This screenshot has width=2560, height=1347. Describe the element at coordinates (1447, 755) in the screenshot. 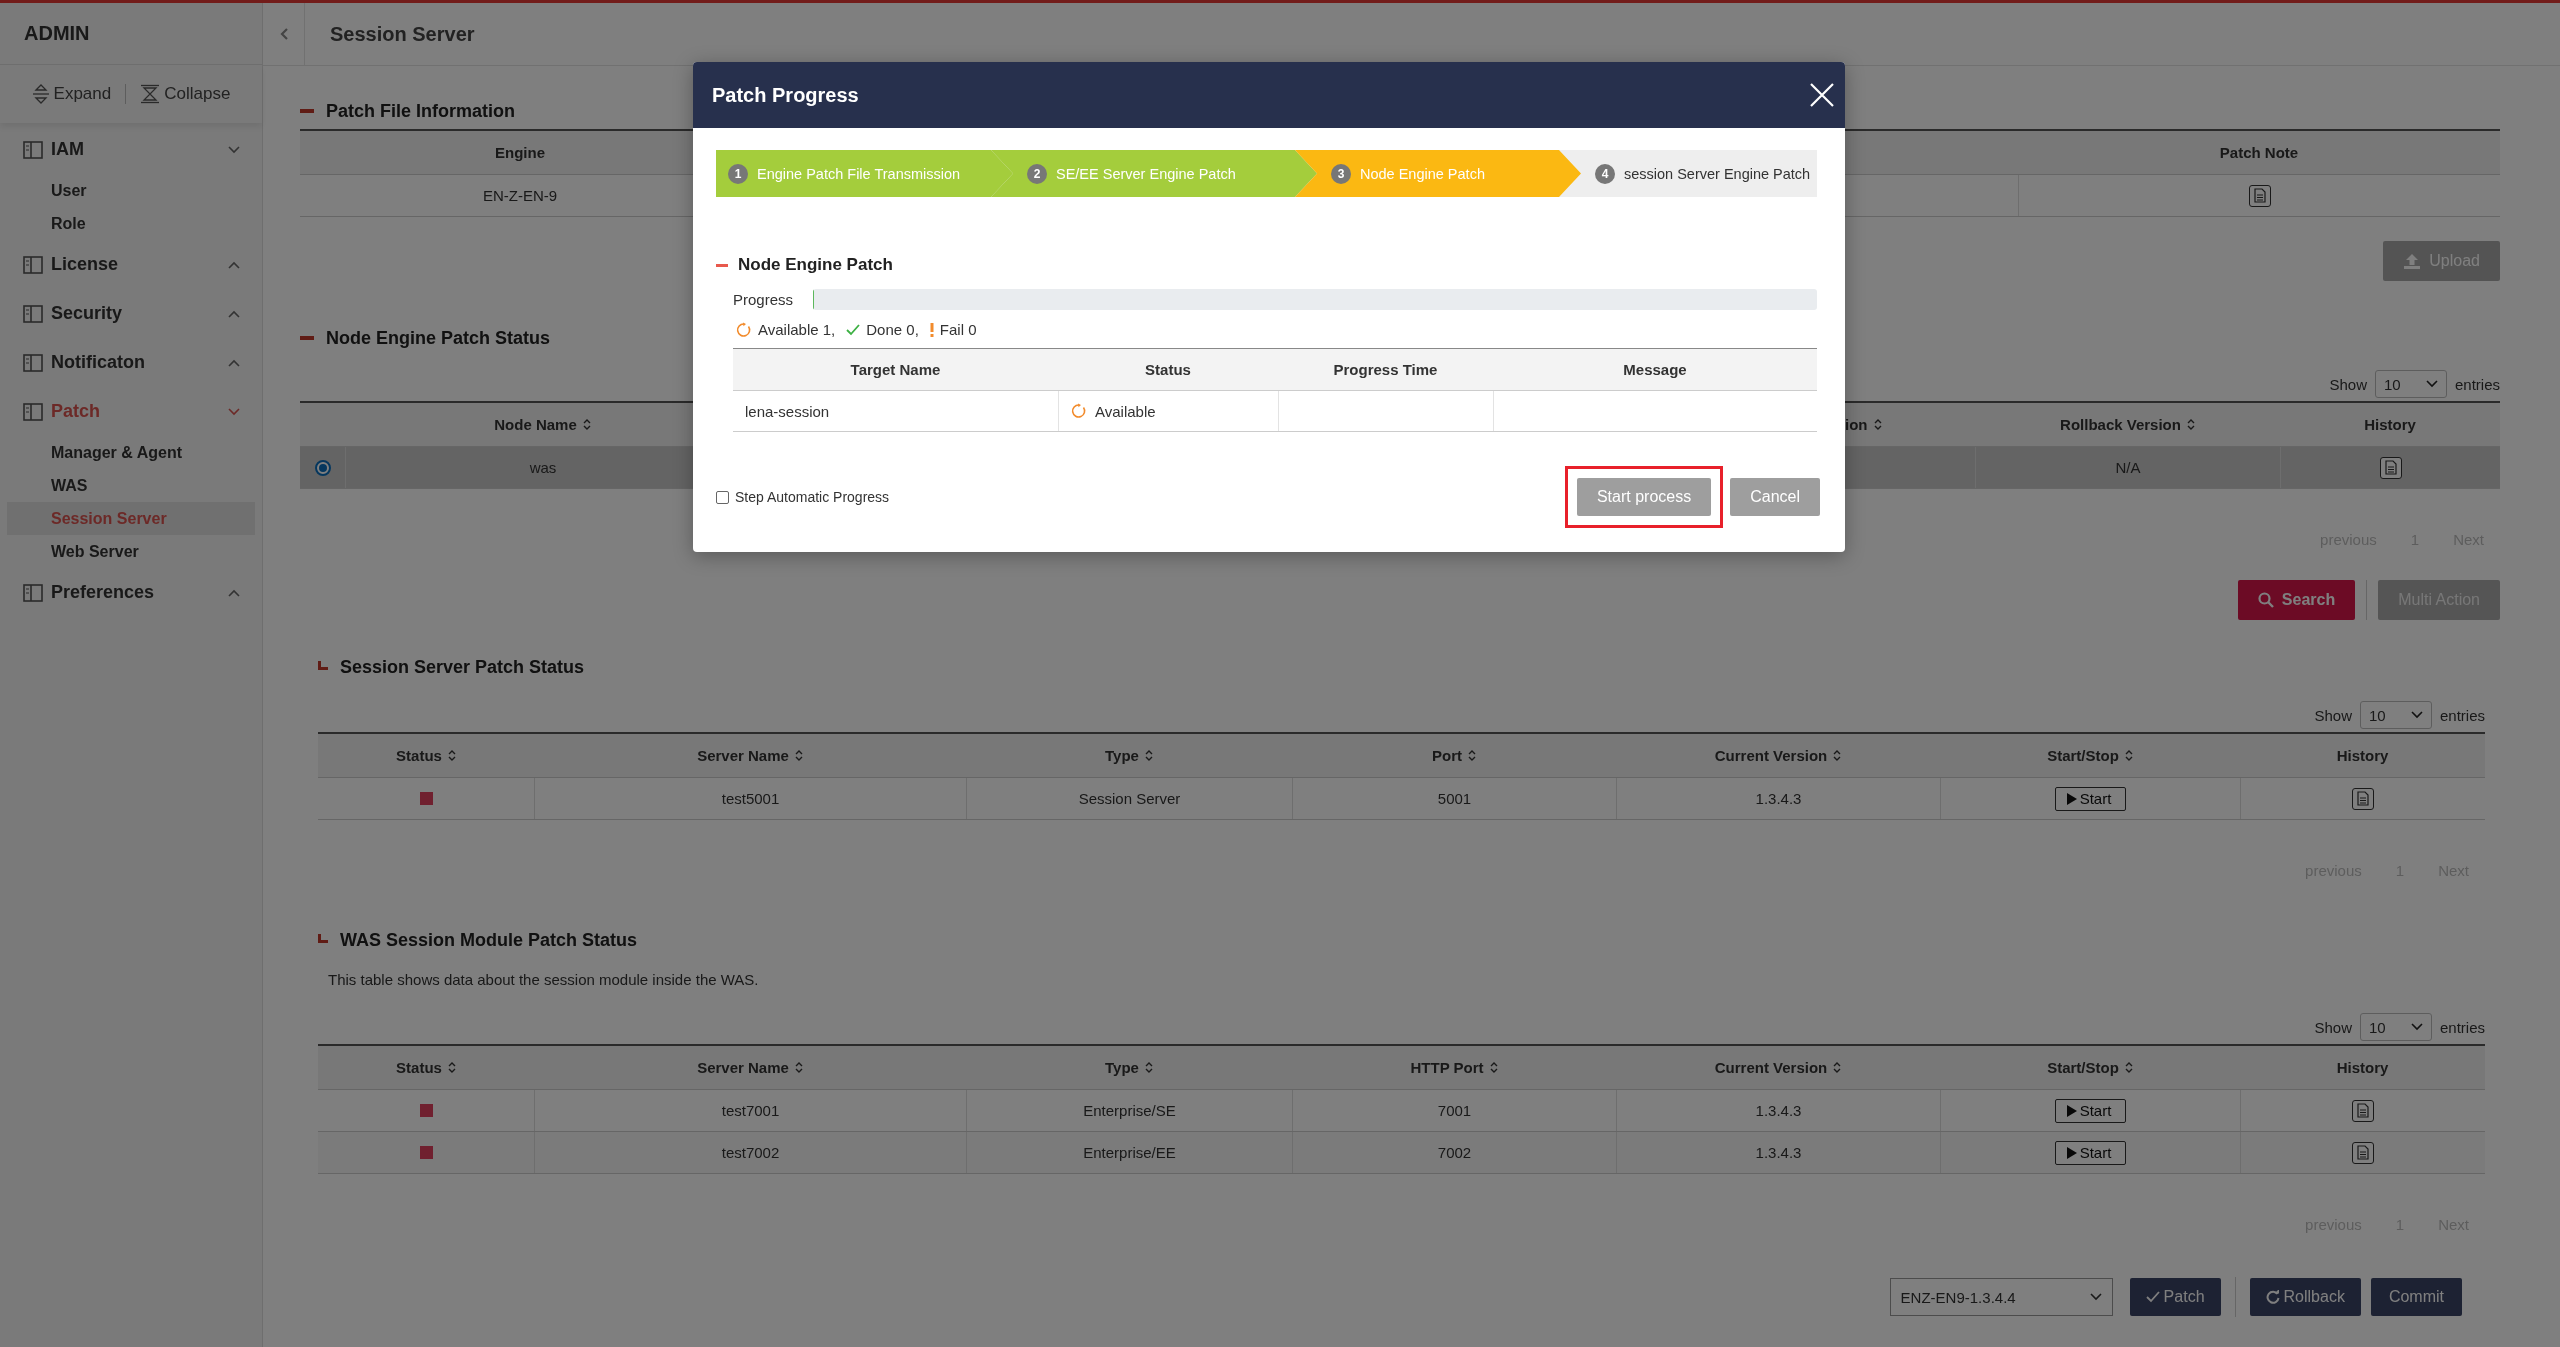

I see `column-header: Port` at that location.